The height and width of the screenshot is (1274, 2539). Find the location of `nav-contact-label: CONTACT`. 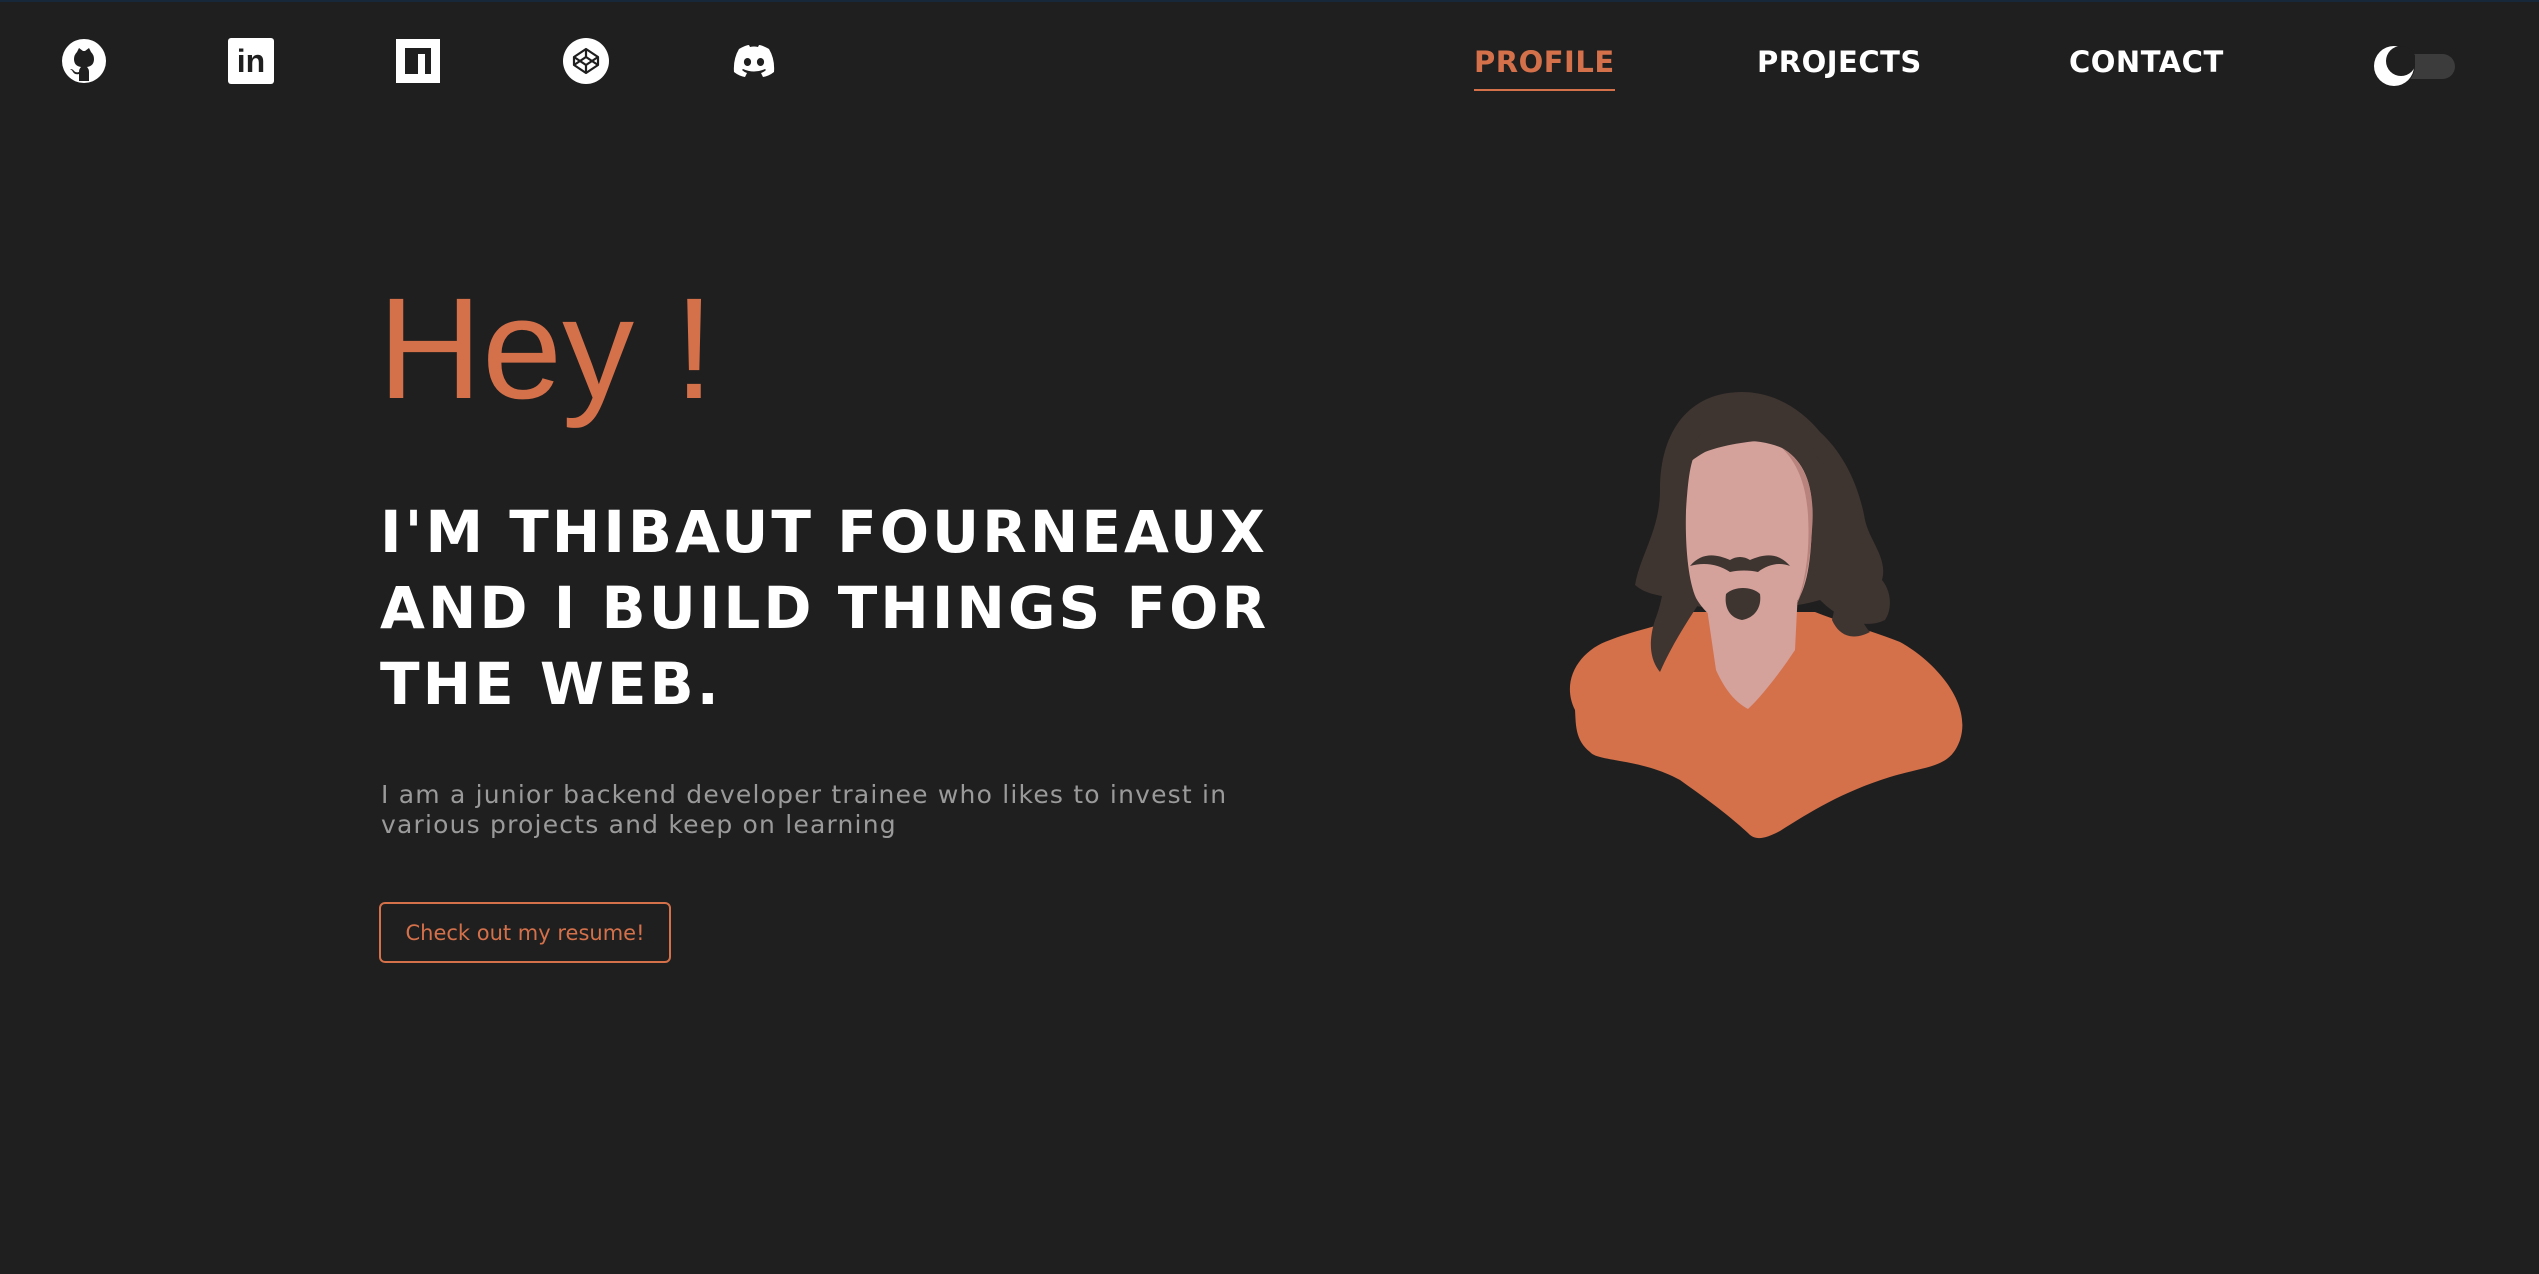

nav-contact-label: CONTACT is located at coordinates (2146, 62).